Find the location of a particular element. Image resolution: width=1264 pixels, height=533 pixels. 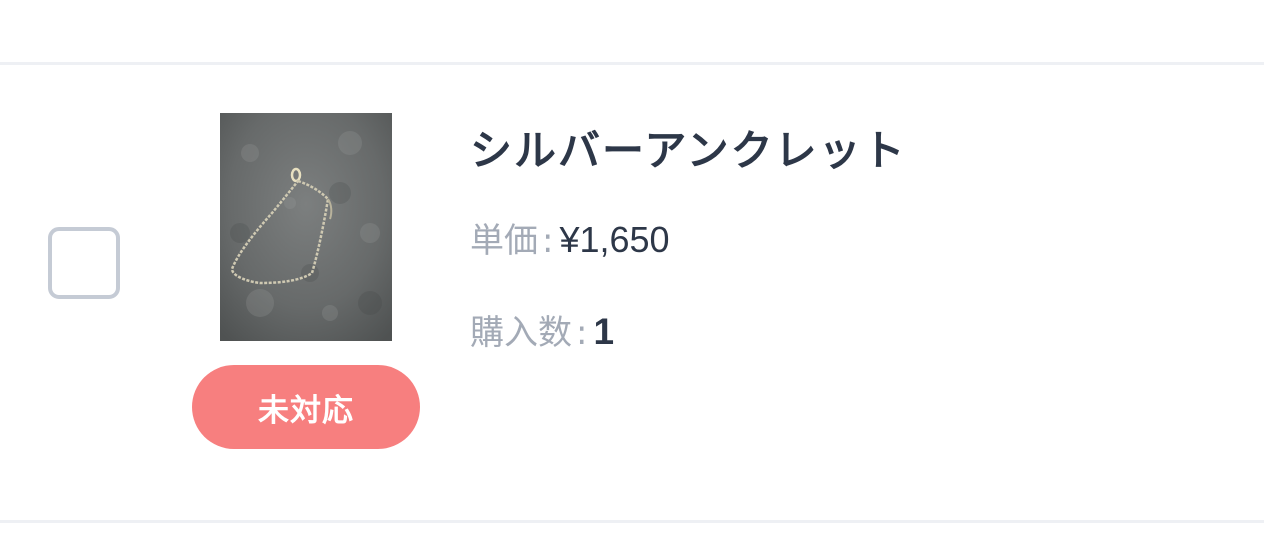

unit-price-value: ¥1,650 is located at coordinates (614, 239).